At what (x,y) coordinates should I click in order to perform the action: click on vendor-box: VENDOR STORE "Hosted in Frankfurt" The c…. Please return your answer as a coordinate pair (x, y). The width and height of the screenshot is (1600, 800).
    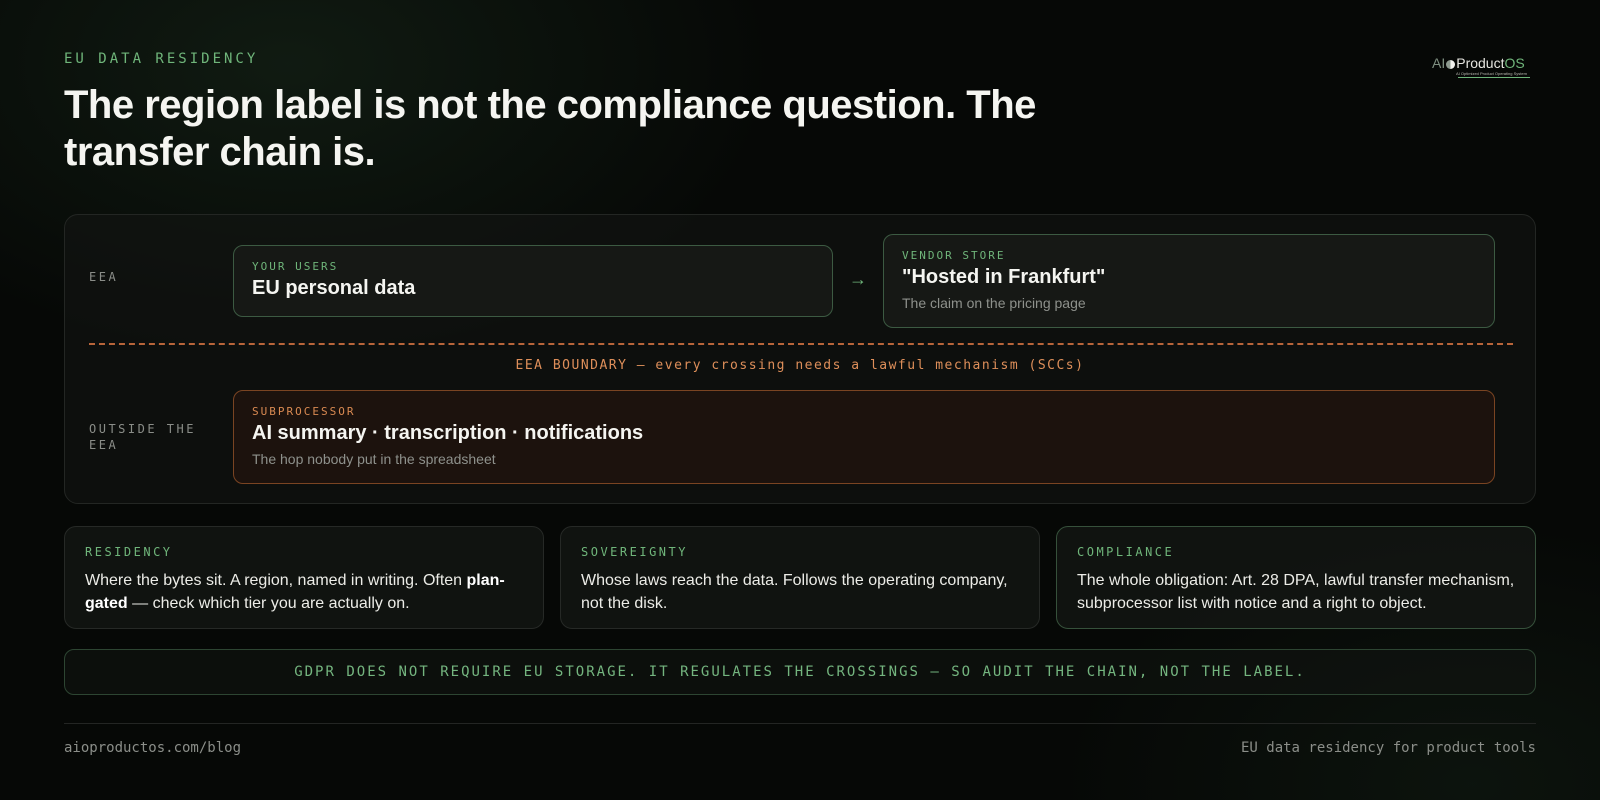
    Looking at the image, I should click on (1189, 281).